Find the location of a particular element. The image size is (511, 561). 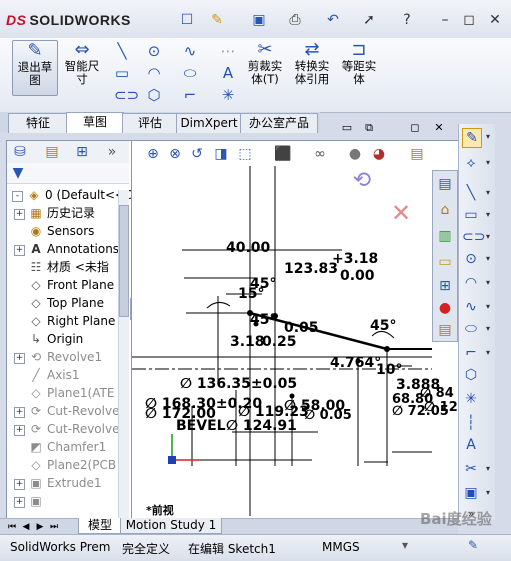

minimize-icon: – is located at coordinates (445, 20).